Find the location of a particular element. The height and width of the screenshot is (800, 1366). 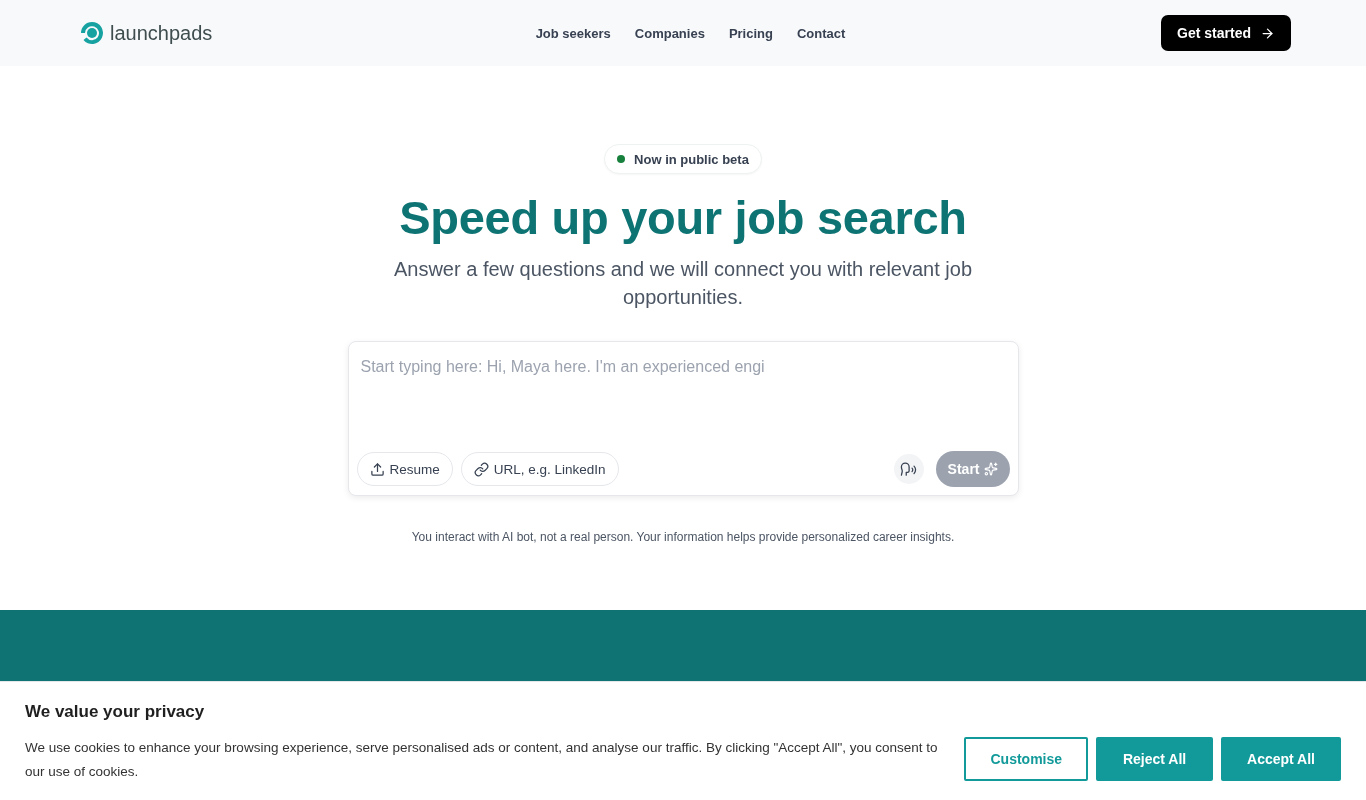

status-dot-icon is located at coordinates (621, 159).